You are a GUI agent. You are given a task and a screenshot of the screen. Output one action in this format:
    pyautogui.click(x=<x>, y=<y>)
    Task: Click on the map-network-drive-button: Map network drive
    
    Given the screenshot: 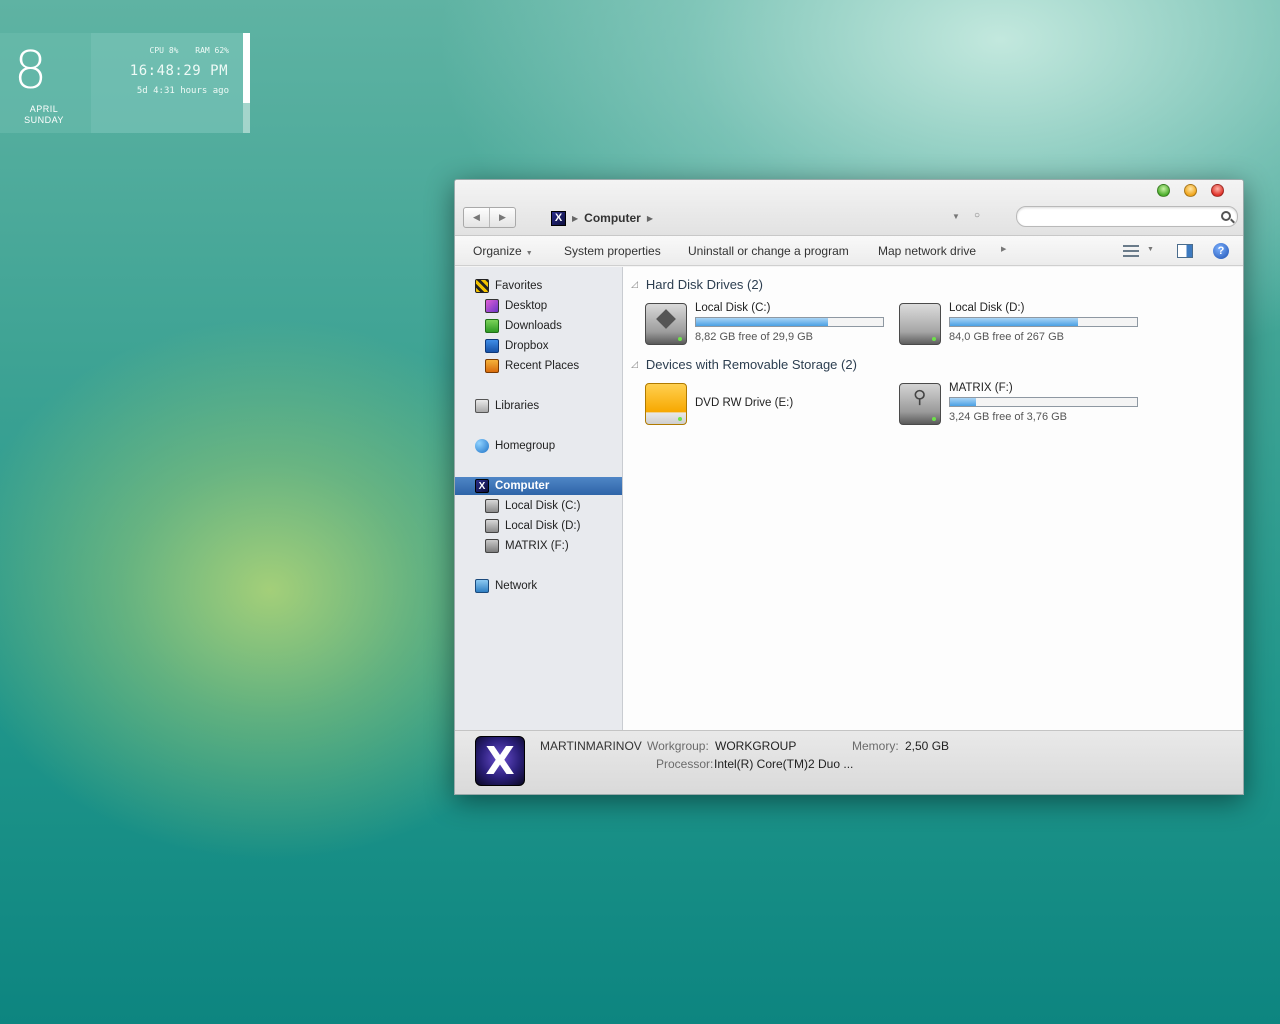 What is the action you would take?
    pyautogui.click(x=927, y=251)
    